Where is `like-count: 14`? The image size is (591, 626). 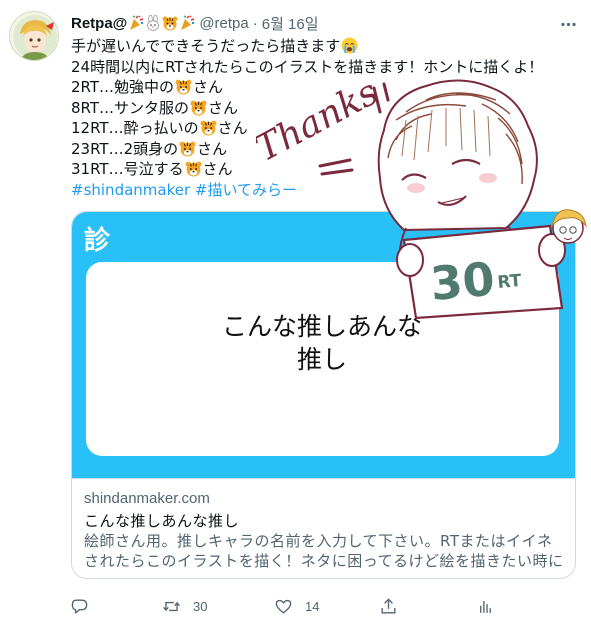 like-count: 14 is located at coordinates (312, 606).